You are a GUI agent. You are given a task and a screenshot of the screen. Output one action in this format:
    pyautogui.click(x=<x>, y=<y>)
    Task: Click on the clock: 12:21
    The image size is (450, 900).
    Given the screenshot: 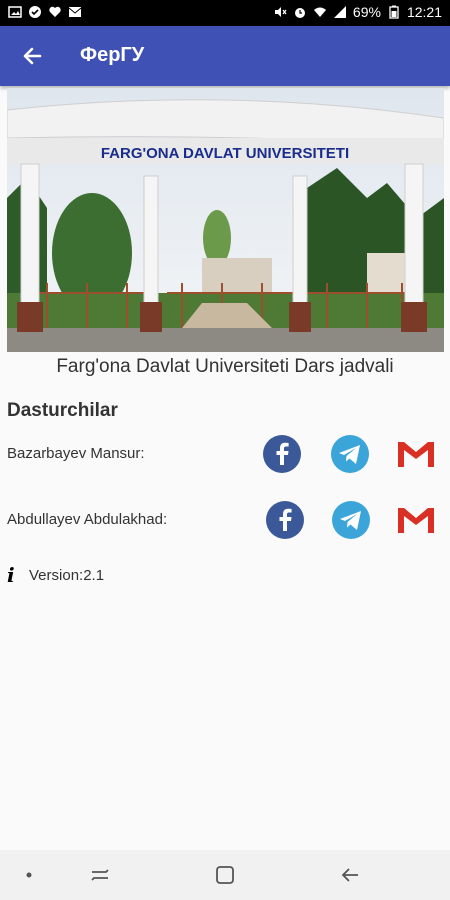 What is the action you would take?
    pyautogui.click(x=424, y=12)
    